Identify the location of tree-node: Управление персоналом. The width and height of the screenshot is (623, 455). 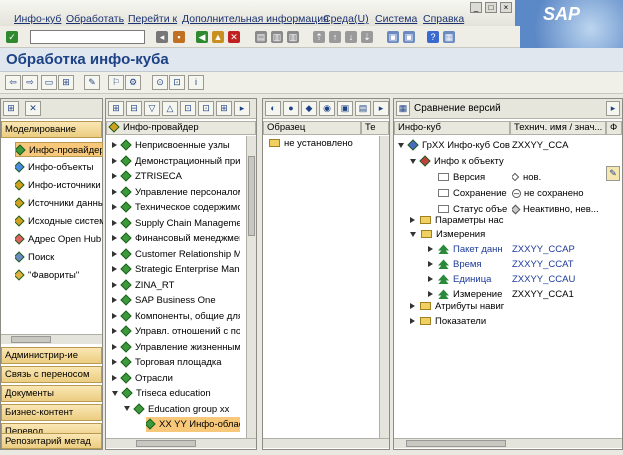
(176, 192).